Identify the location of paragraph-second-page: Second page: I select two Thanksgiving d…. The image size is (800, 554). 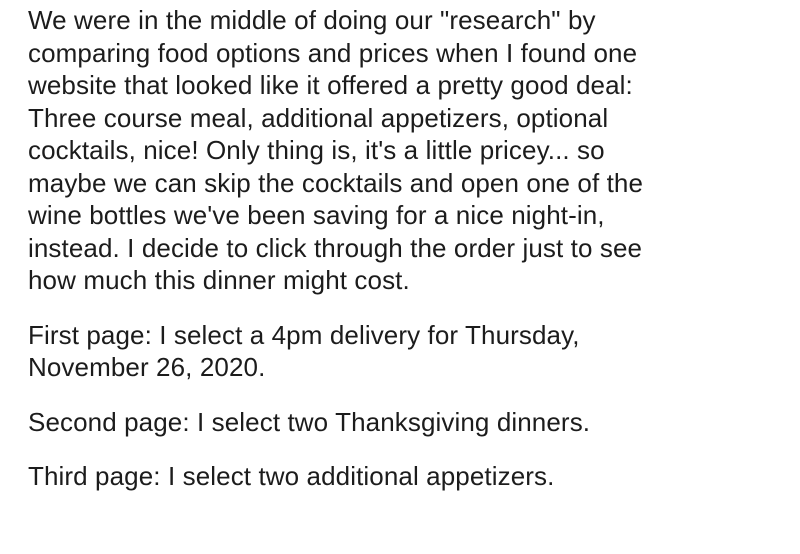
(309, 421).